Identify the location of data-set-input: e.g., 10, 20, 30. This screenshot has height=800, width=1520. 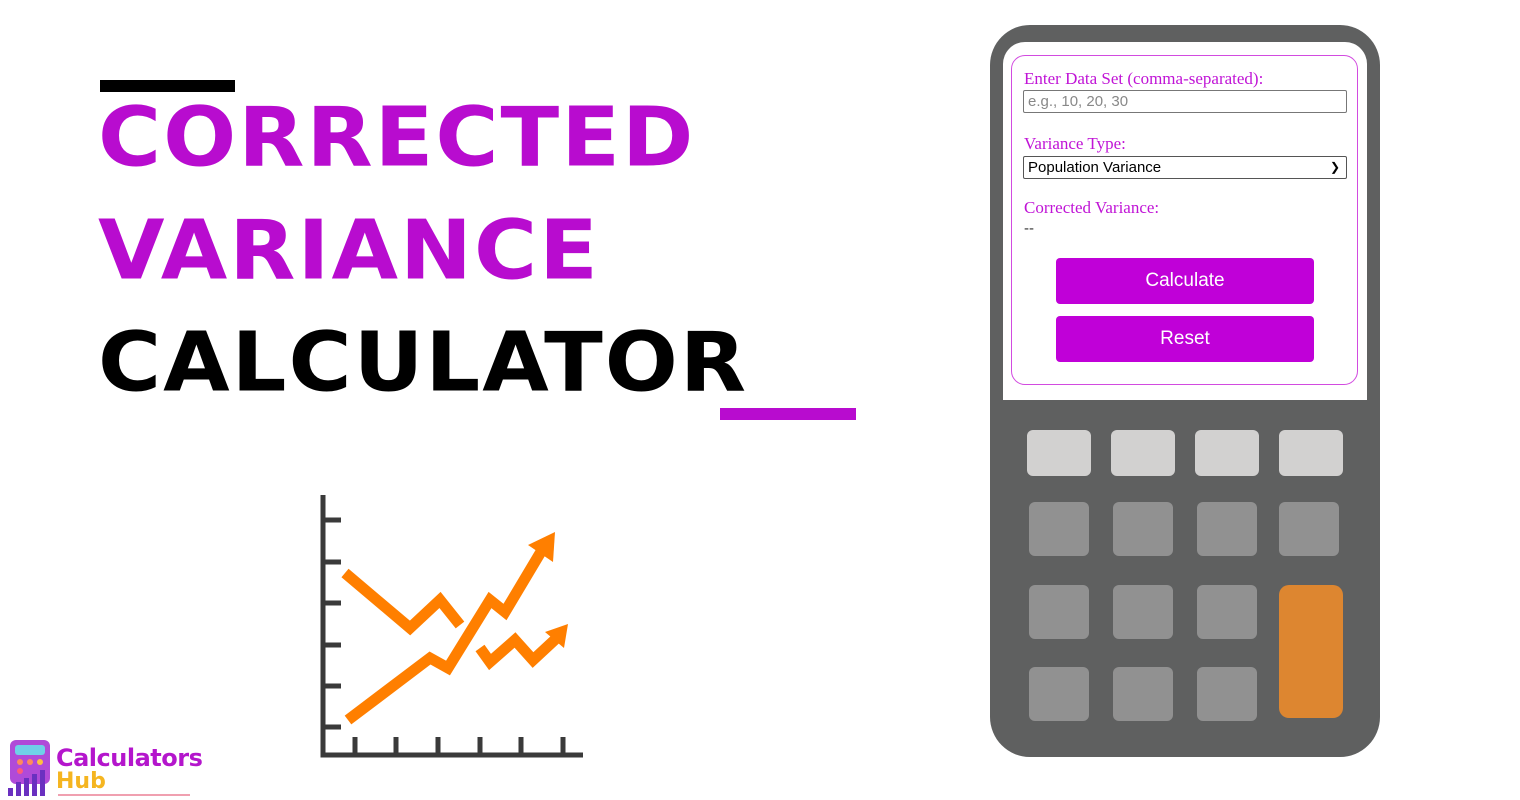
(1185, 101).